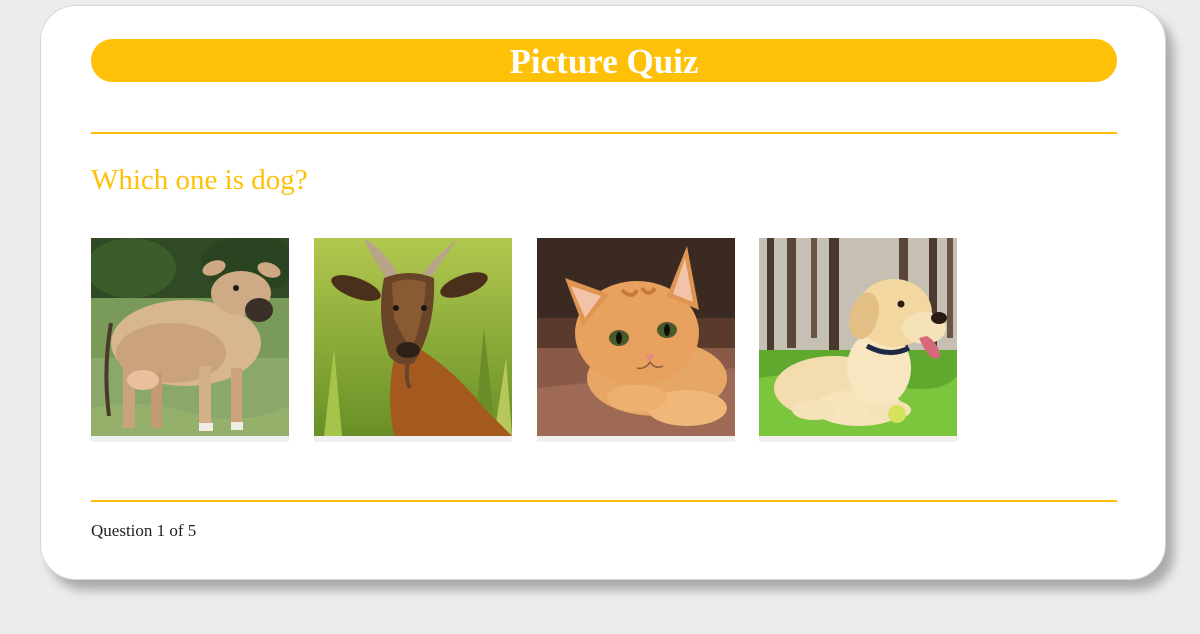 Image resolution: width=1200 pixels, height=634 pixels. I want to click on answer-option-dog, so click(858, 340).